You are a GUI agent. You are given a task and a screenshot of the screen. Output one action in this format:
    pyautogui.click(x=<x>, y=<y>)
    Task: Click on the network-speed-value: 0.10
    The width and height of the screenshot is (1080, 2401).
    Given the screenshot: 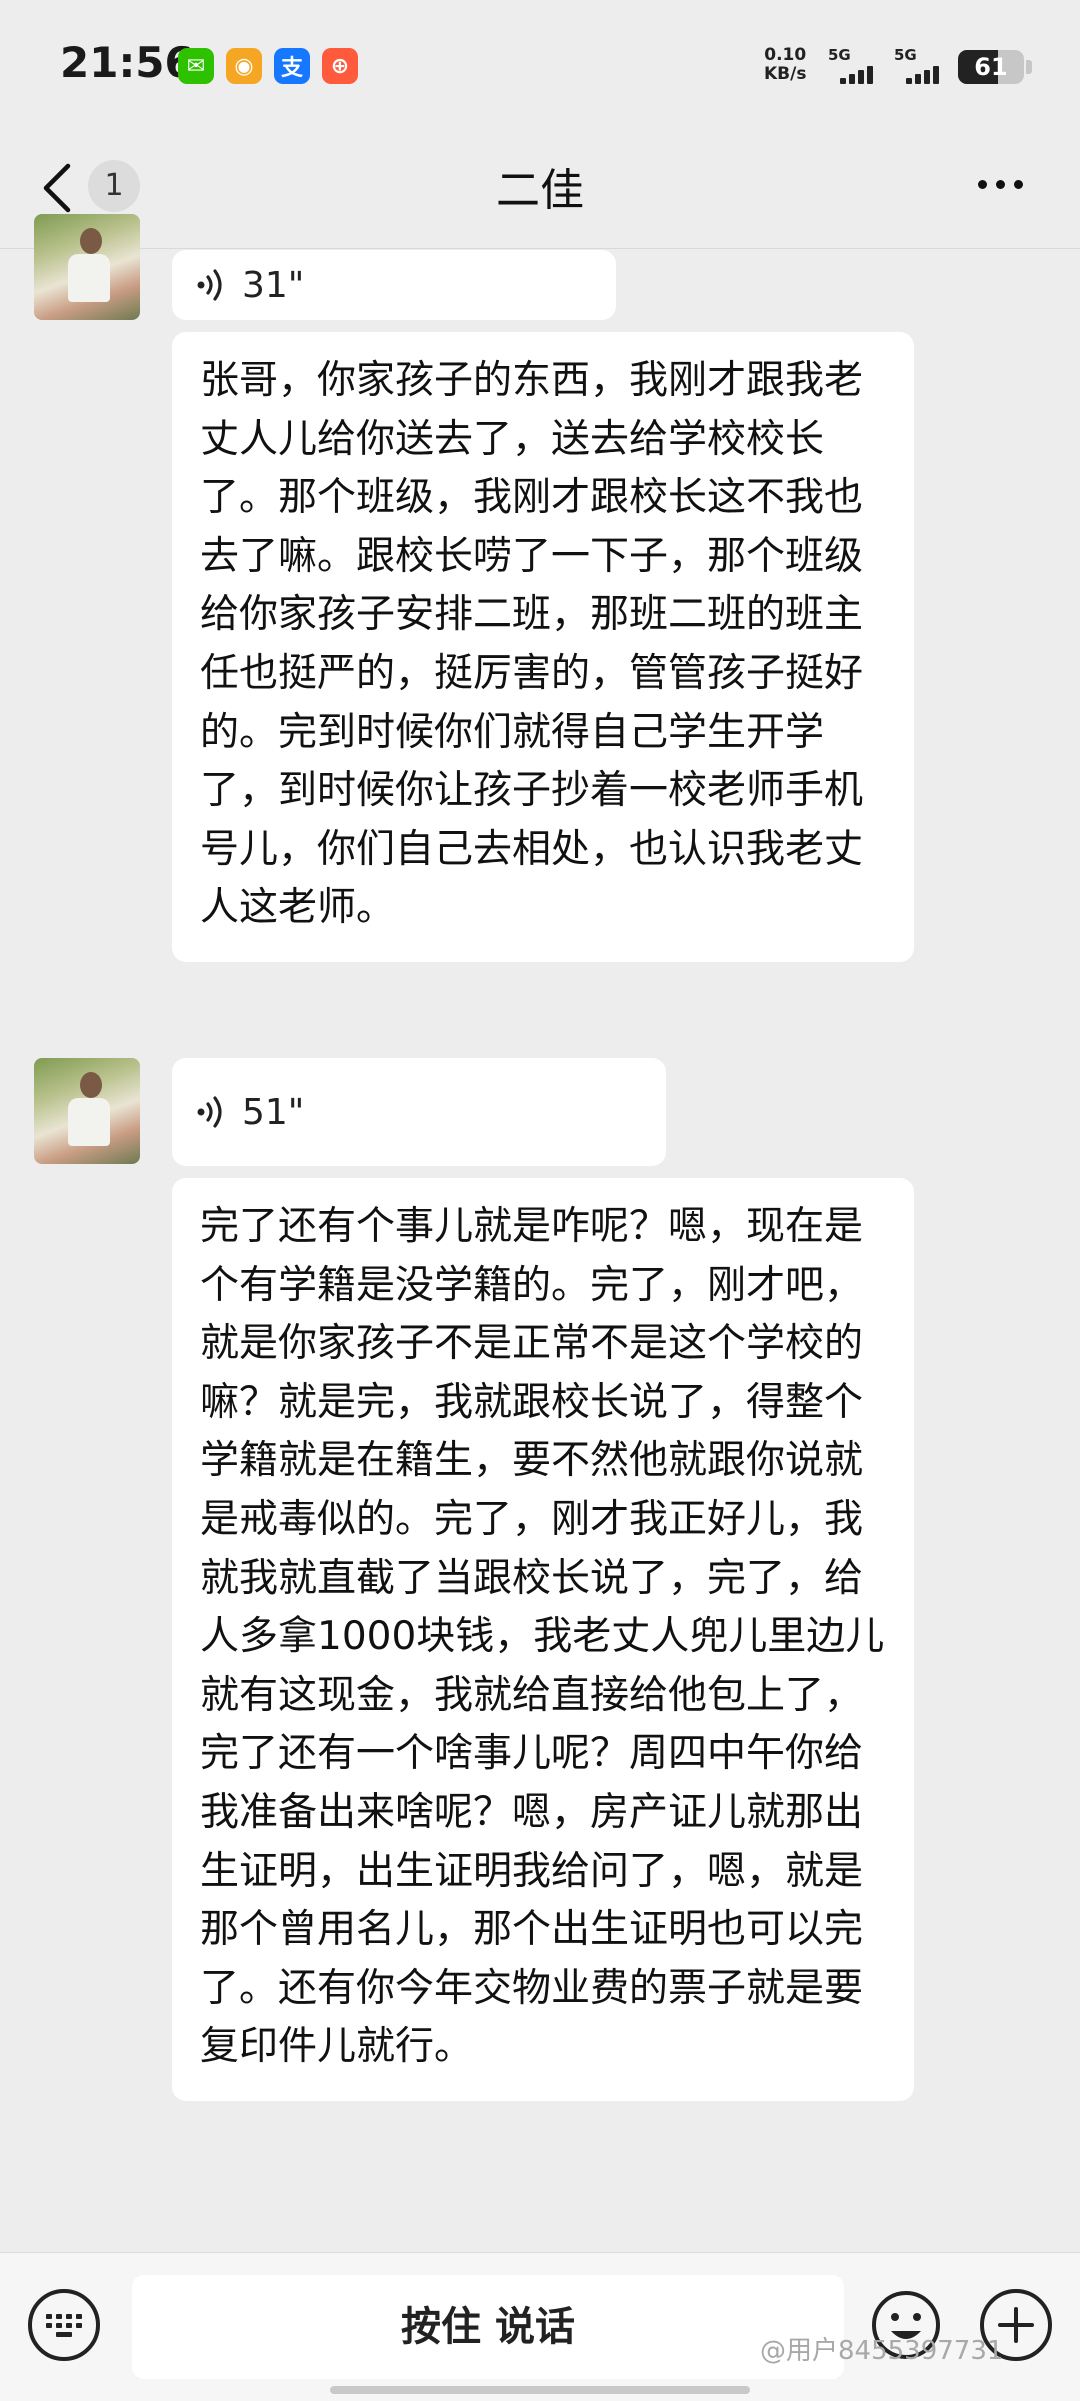 What is the action you would take?
    pyautogui.click(x=785, y=55)
    